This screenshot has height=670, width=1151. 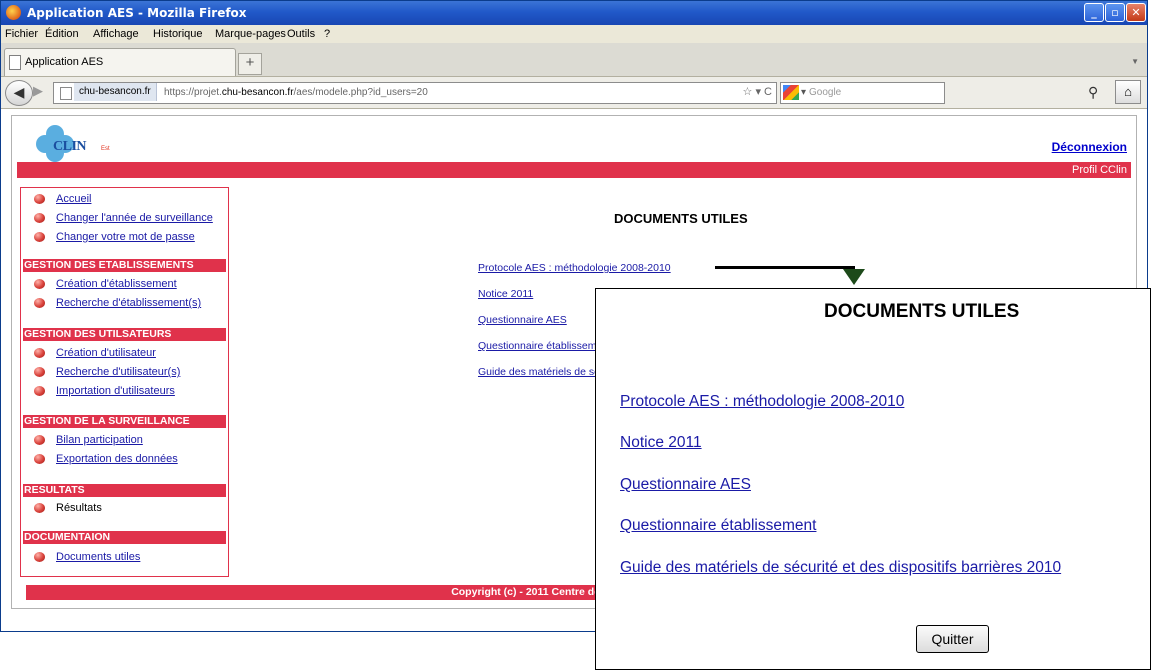 What do you see at coordinates (574, 60) in the screenshot?
I see `tab-bar: Application AES + ▼` at bounding box center [574, 60].